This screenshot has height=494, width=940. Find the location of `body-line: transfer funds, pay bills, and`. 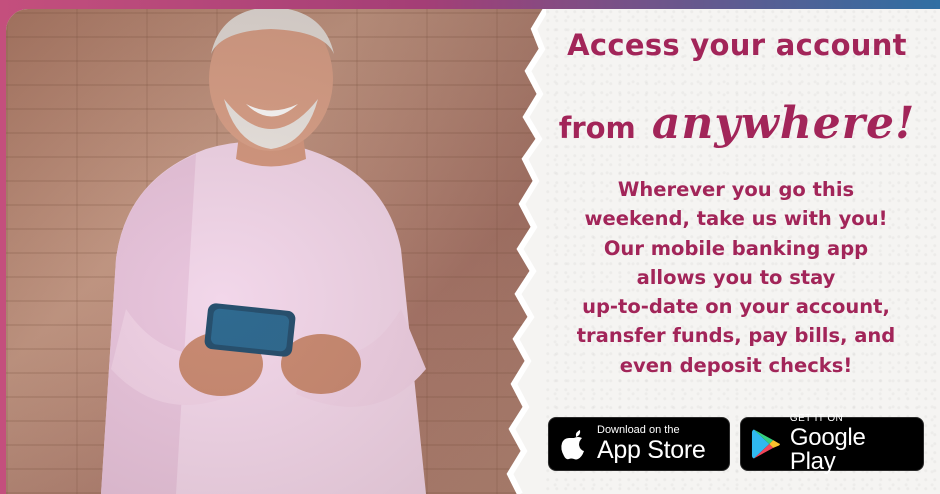

body-line: transfer funds, pay bills, and is located at coordinates (736, 336).